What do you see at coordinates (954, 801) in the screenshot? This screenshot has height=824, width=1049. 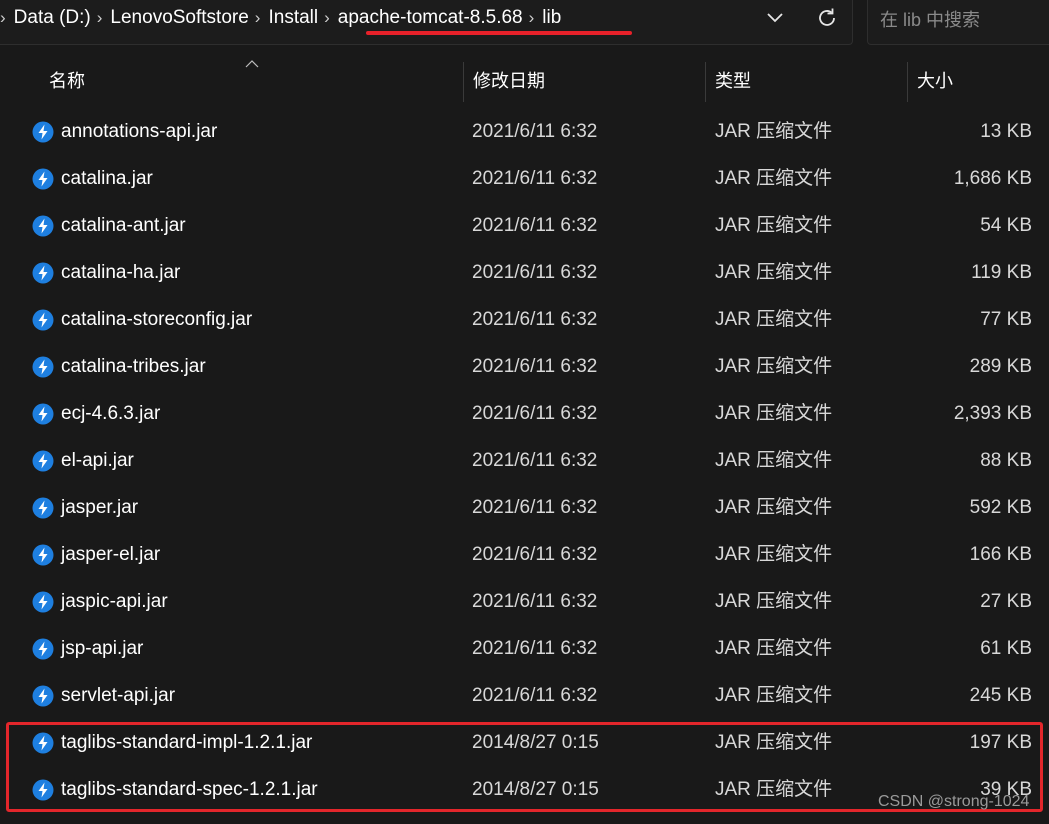 I see `watermark: CSDN @strong-1024` at bounding box center [954, 801].